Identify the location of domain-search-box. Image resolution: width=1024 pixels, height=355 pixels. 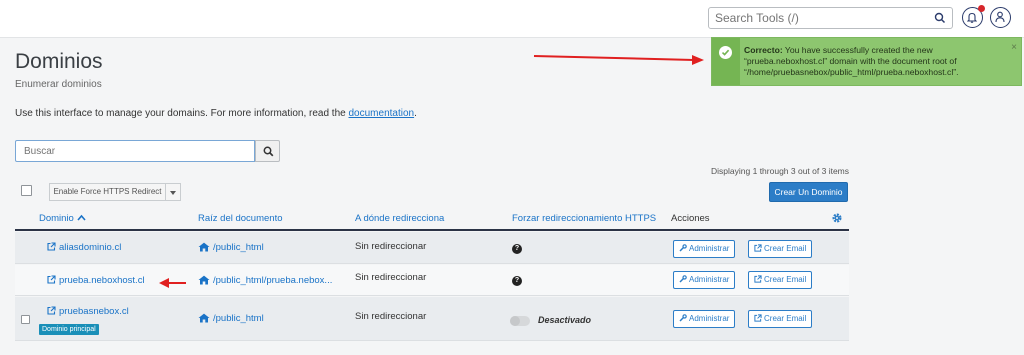
(135, 151).